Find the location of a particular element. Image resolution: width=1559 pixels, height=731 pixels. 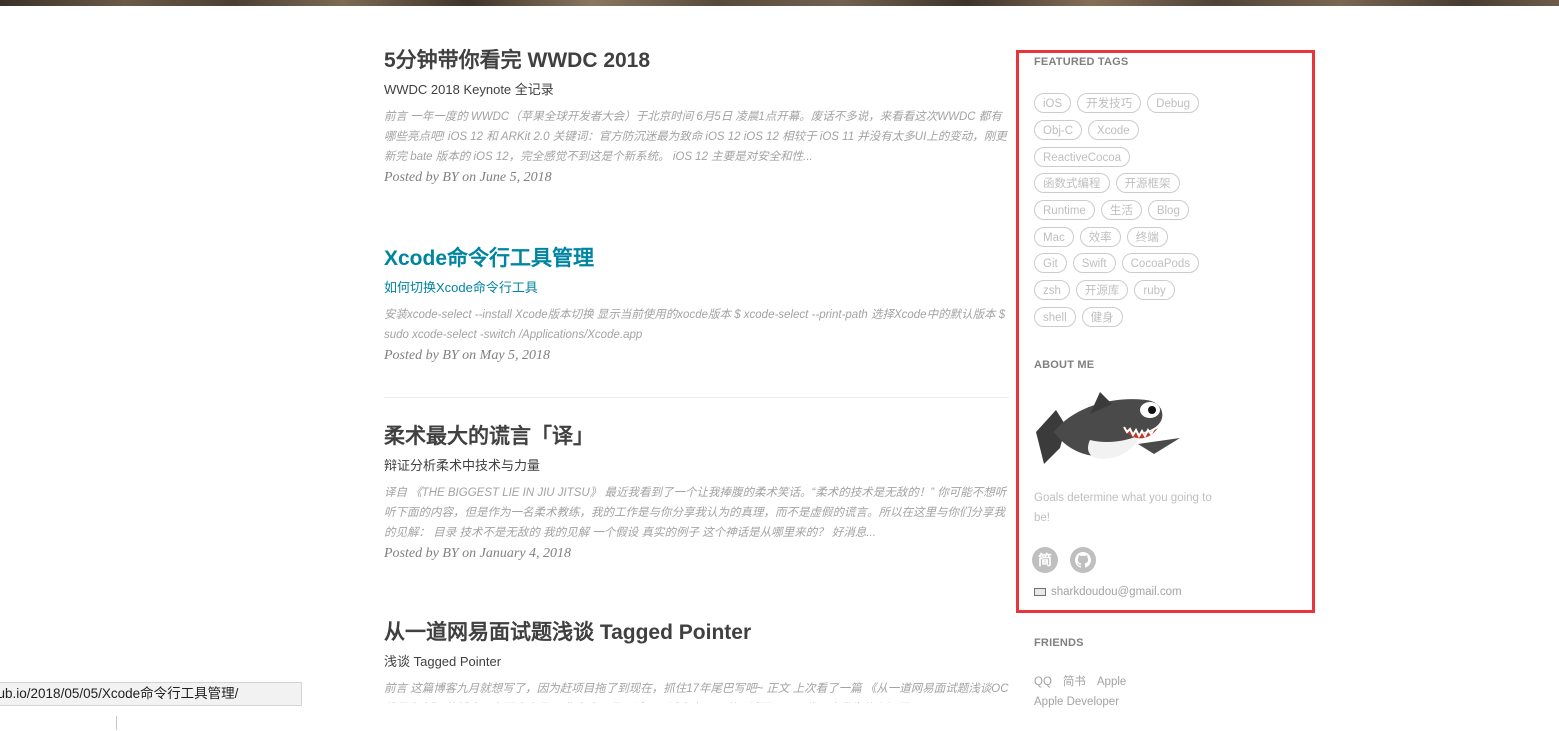

post-subtitle: 如何切换Xcode命令行工具 is located at coordinates (696, 288).